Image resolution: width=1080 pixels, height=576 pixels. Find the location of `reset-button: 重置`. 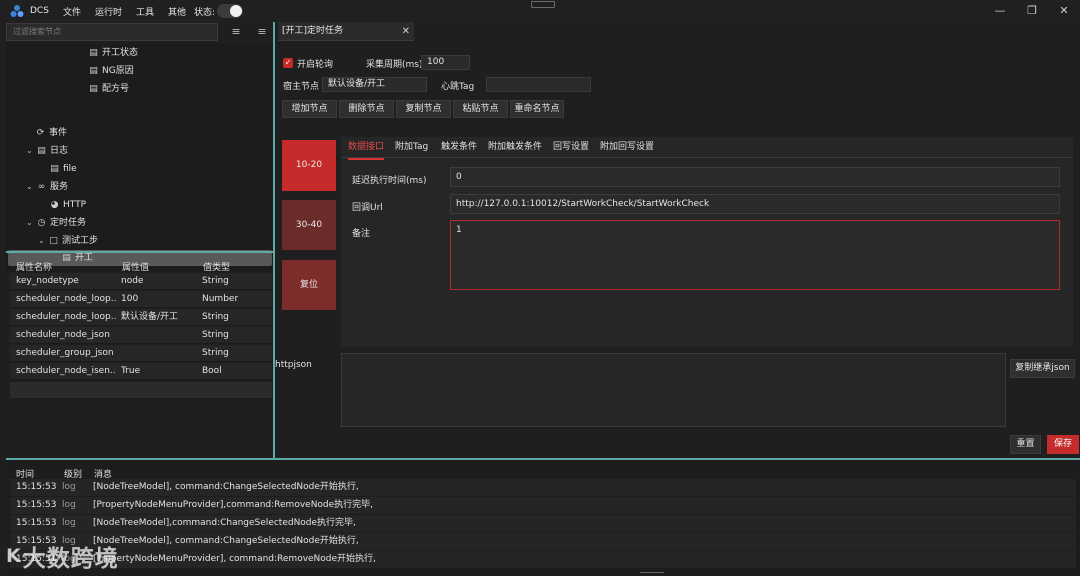

reset-button: 重置 is located at coordinates (1025, 444).